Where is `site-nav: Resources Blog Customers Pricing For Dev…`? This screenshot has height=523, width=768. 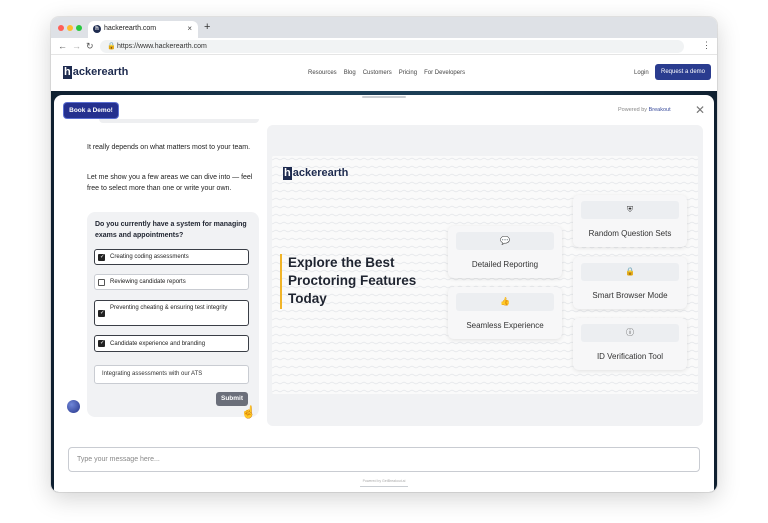 site-nav: Resources Blog Customers Pricing For Dev… is located at coordinates (386, 73).